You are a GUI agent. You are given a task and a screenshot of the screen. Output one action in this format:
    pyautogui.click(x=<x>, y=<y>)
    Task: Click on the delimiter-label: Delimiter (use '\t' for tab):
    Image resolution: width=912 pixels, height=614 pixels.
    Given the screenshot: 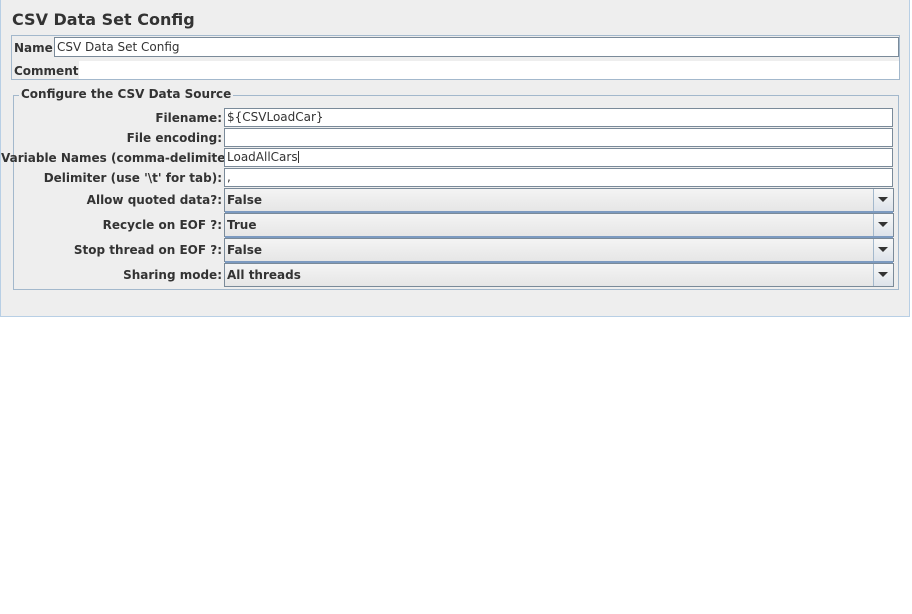 What is the action you would take?
    pyautogui.click(x=132, y=178)
    